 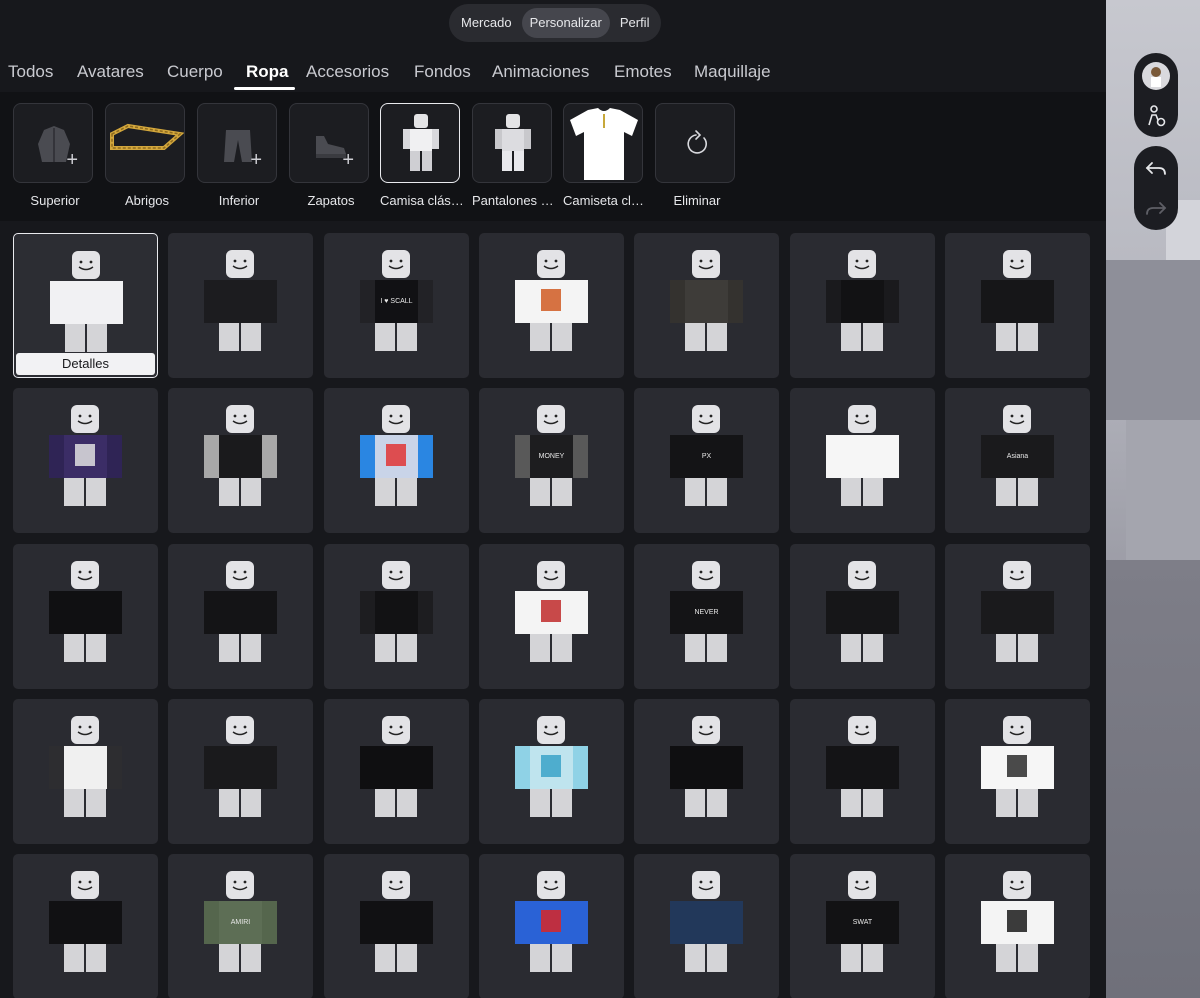 I want to click on subcategory-eliminar: Eliminar, so click(x=697, y=155).